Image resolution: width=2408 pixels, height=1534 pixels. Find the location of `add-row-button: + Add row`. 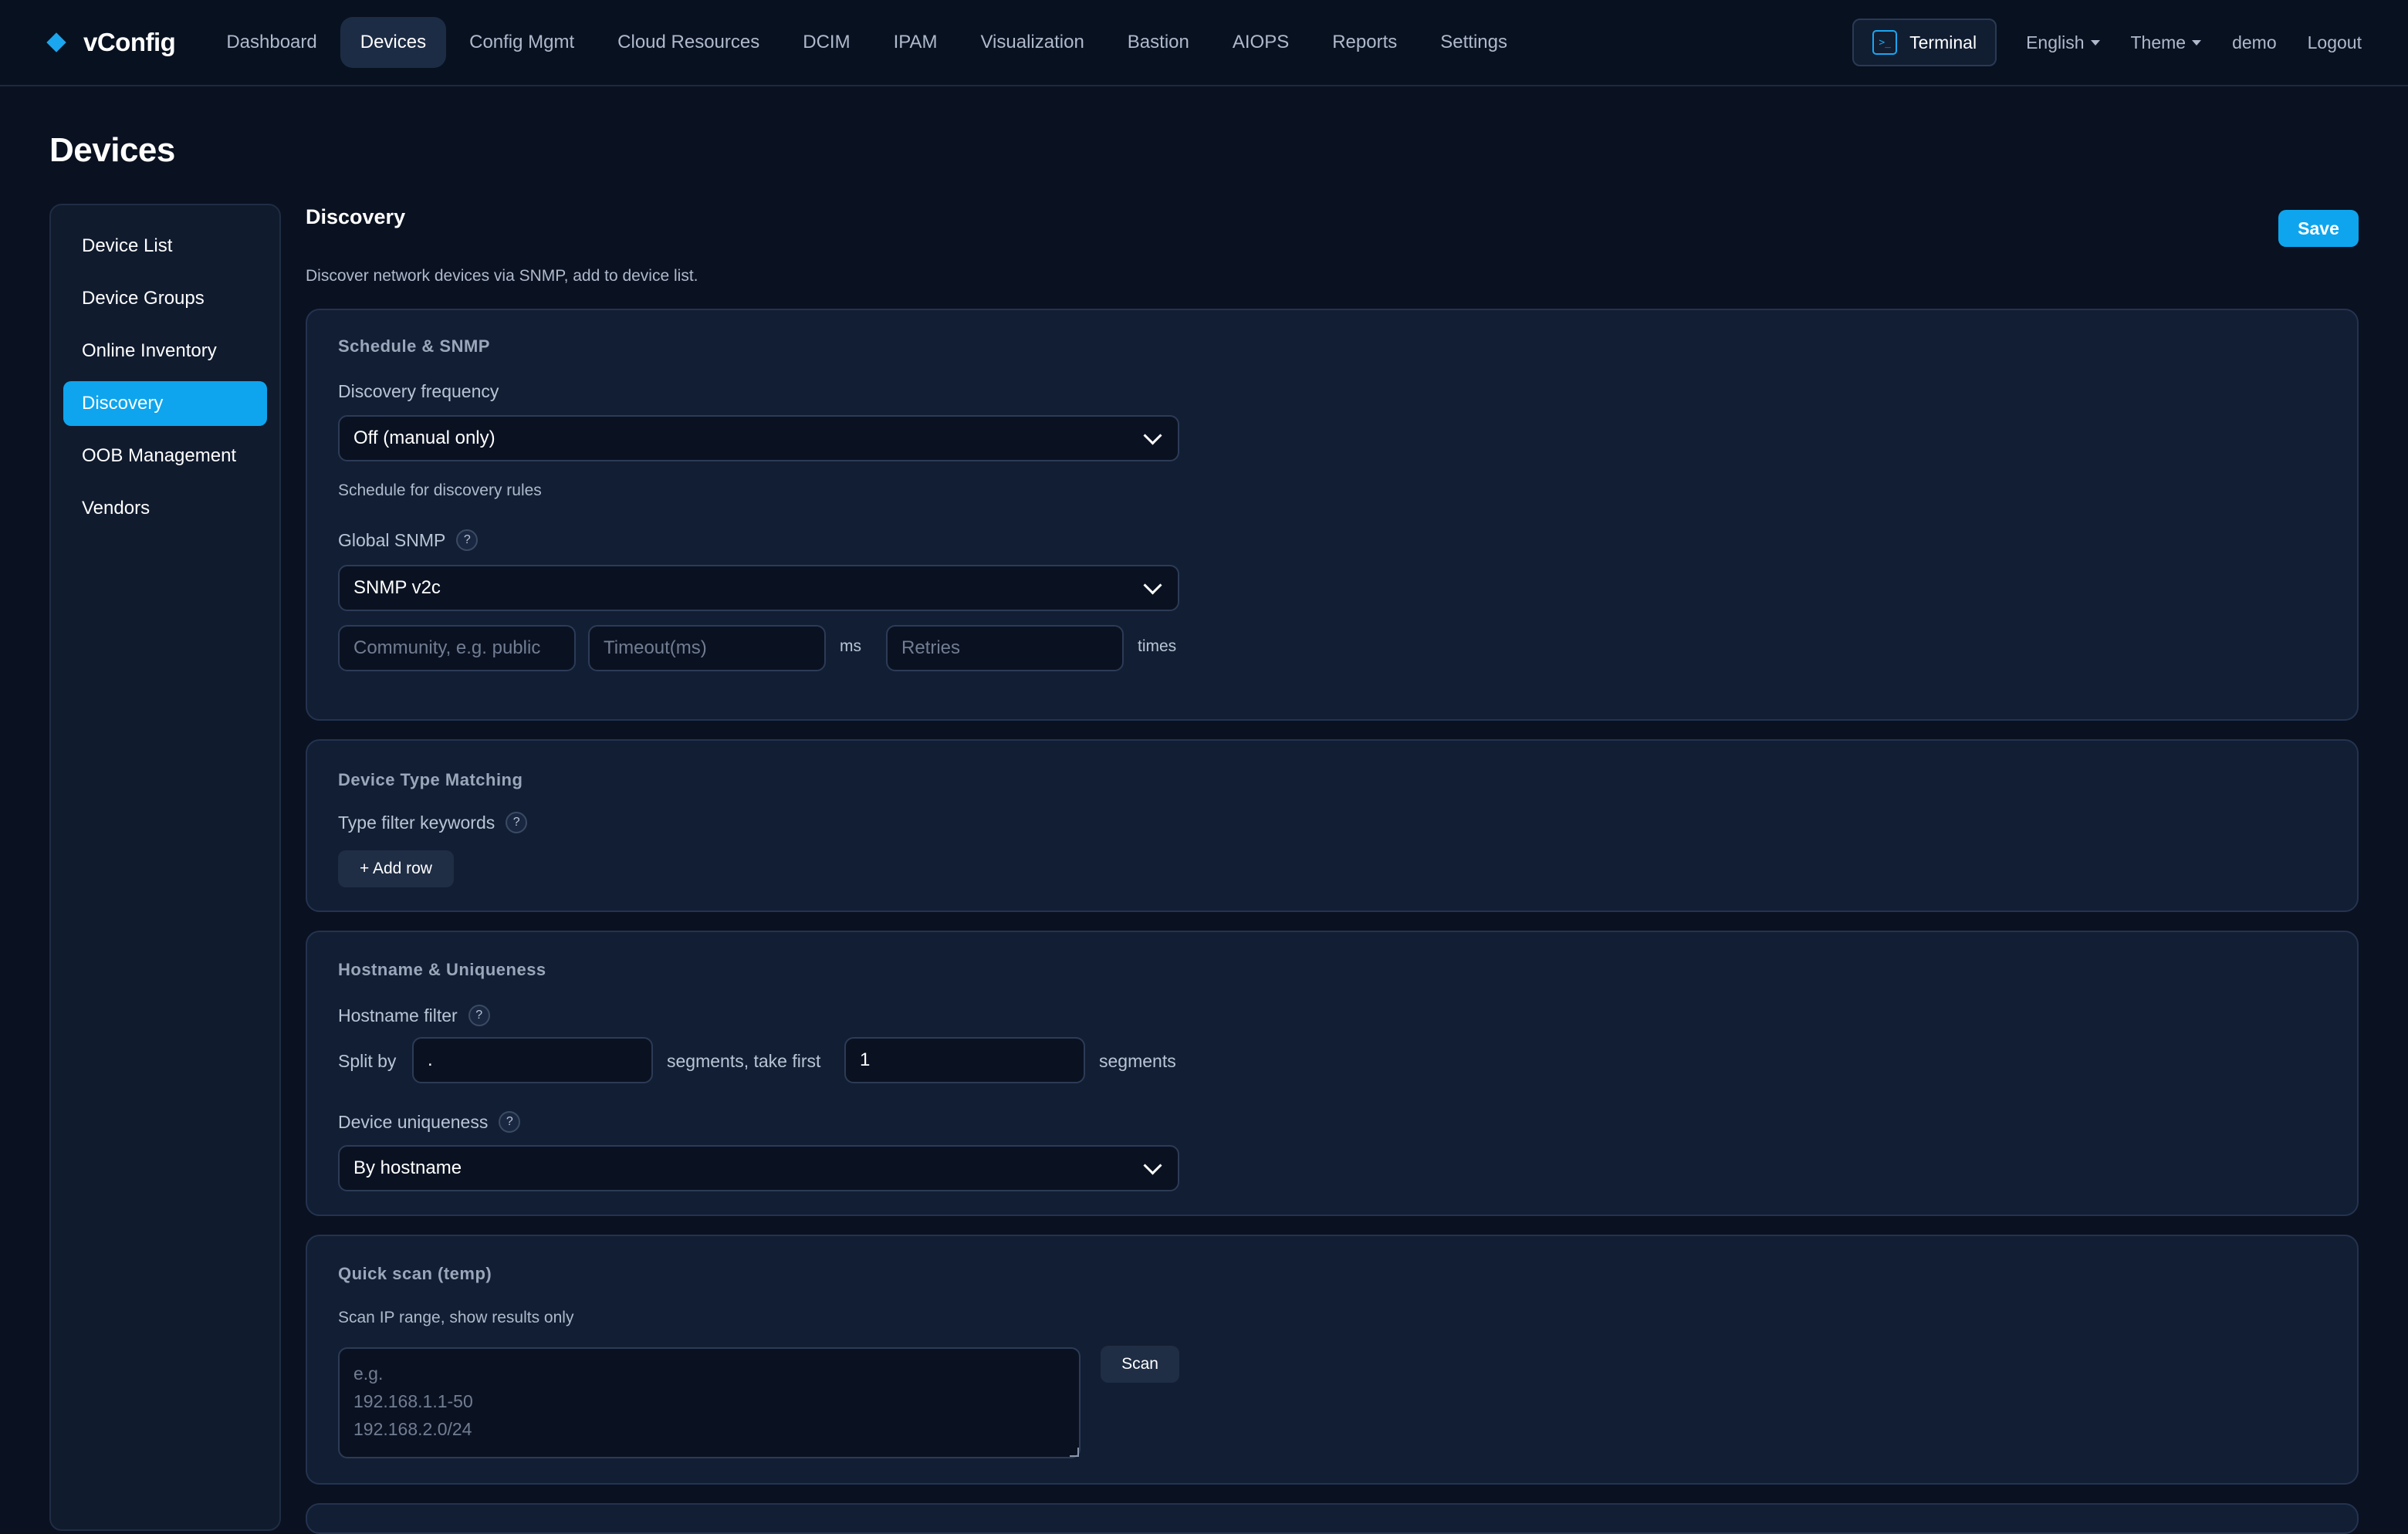

add-row-button: + Add row is located at coordinates (396, 868).